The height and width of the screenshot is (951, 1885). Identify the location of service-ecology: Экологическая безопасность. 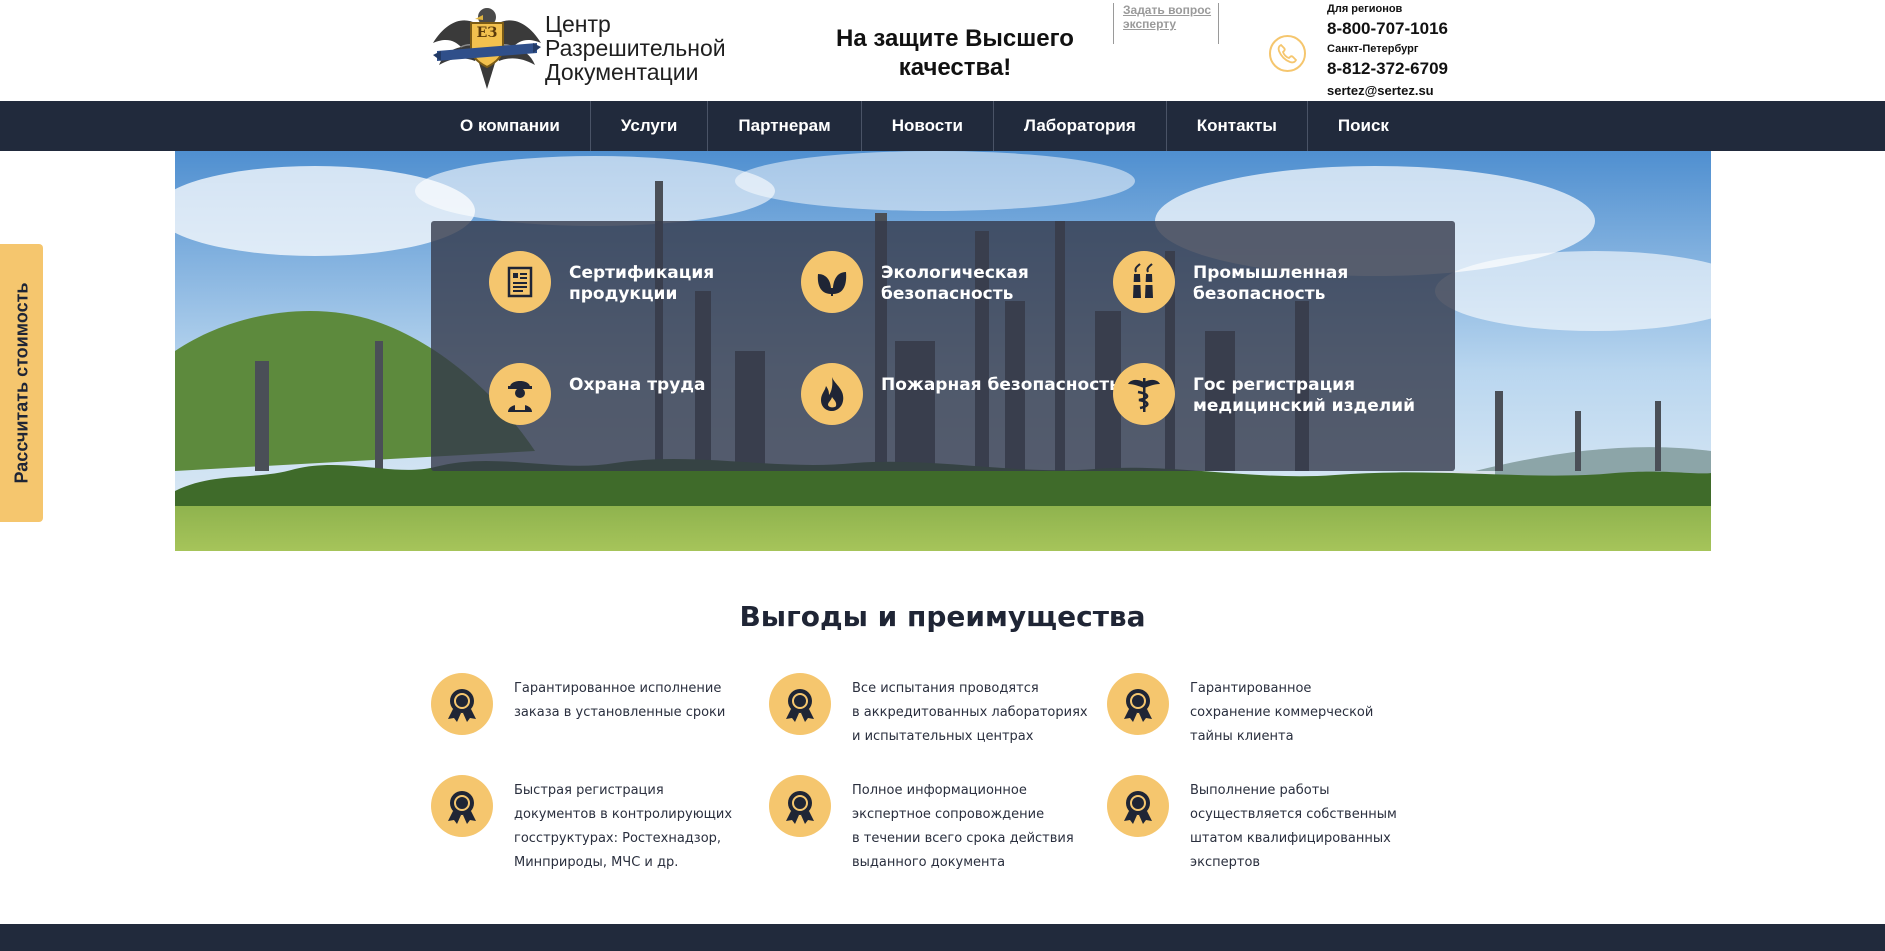
(915, 282).